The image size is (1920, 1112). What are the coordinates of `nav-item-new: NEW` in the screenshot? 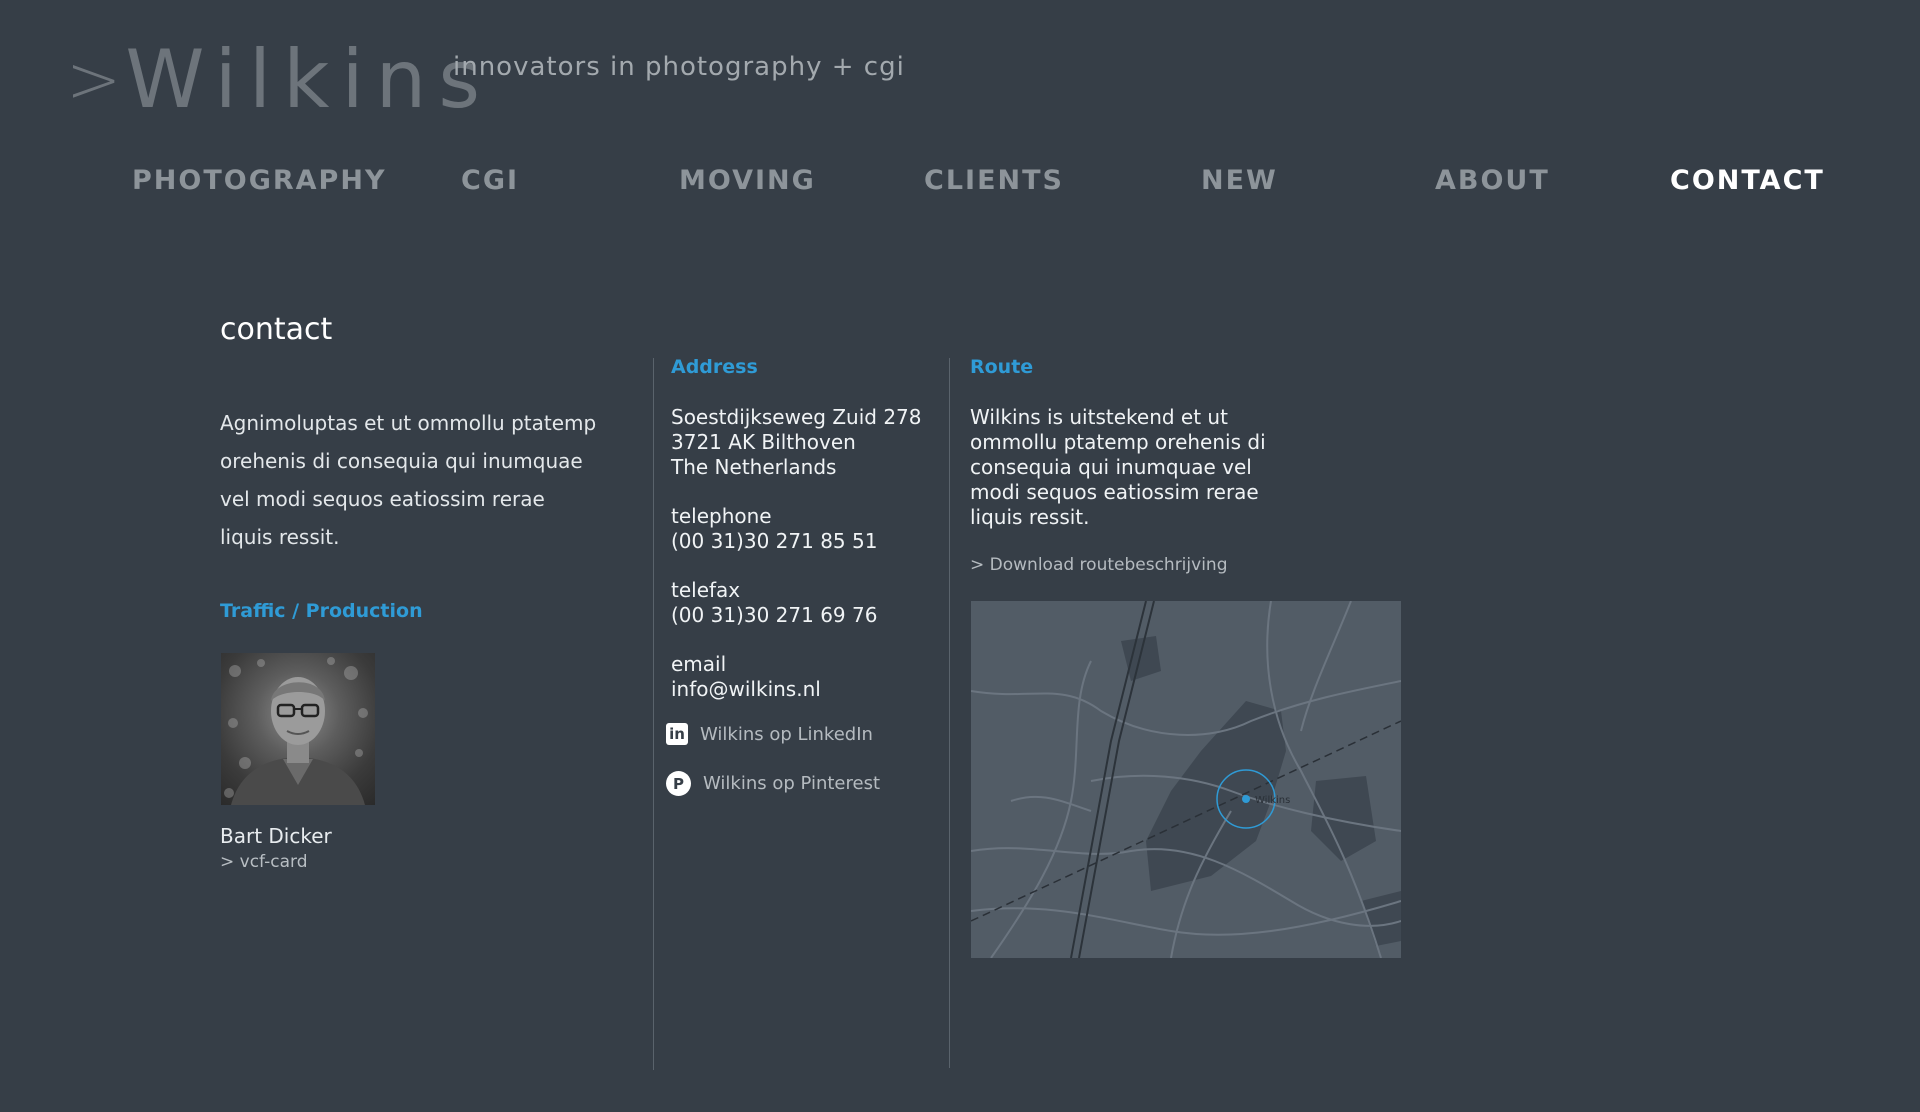 It's located at (1239, 180).